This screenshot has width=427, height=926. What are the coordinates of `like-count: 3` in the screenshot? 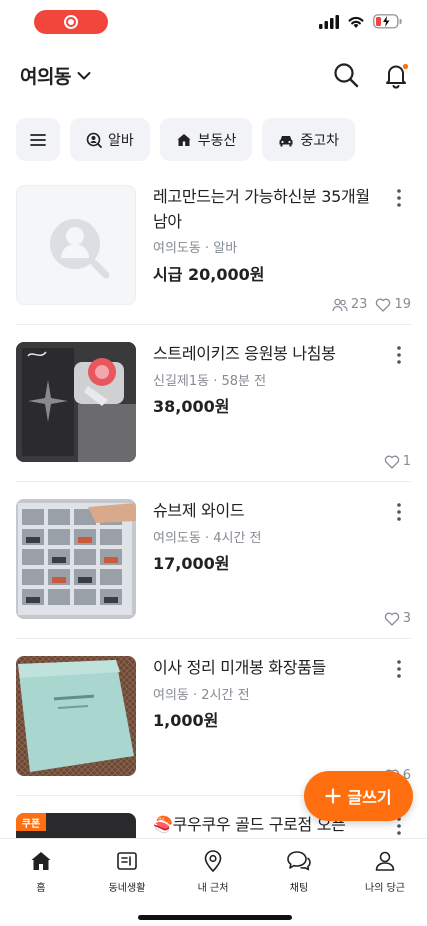 It's located at (397, 618).